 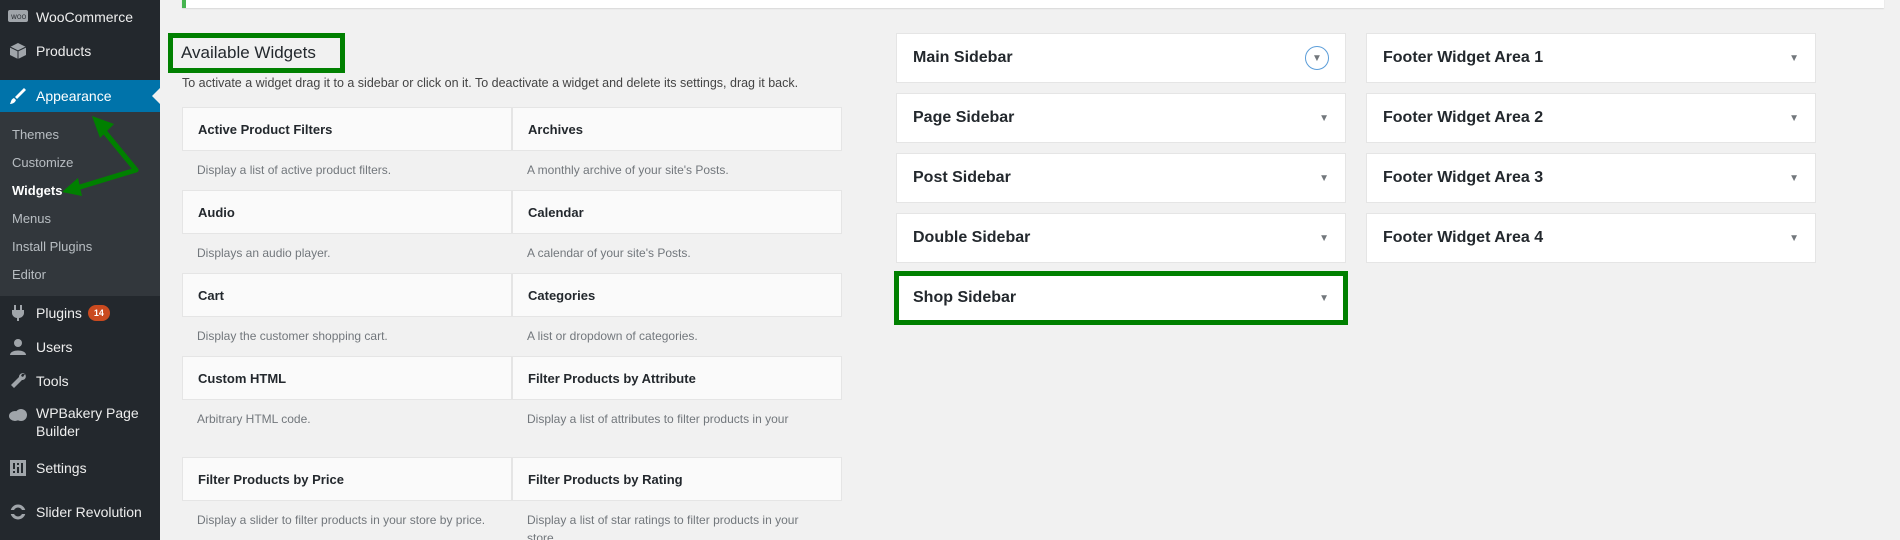 What do you see at coordinates (87, 413) in the screenshot?
I see `menu-label-line1: WPBakery Page` at bounding box center [87, 413].